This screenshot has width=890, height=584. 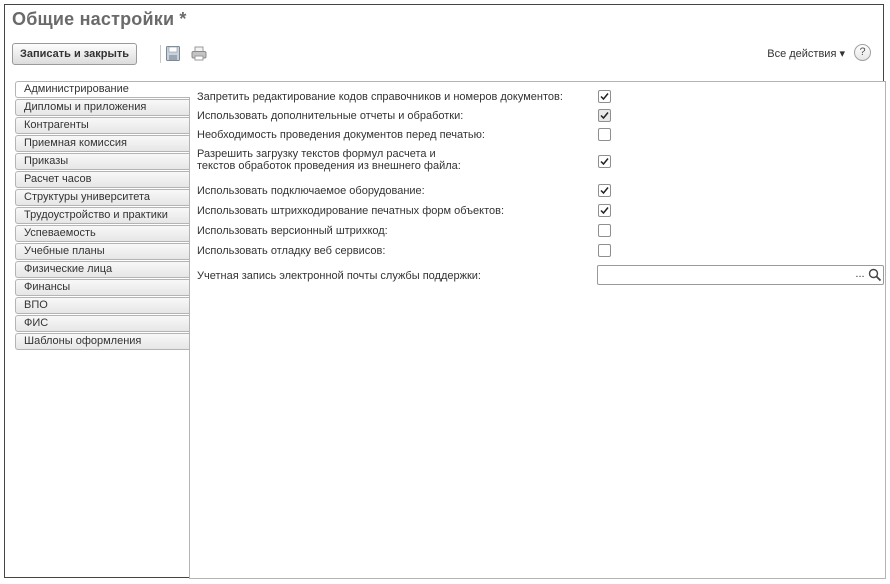 What do you see at coordinates (102, 197) in the screenshot?
I see `tab-university-structures: Структуры университета` at bounding box center [102, 197].